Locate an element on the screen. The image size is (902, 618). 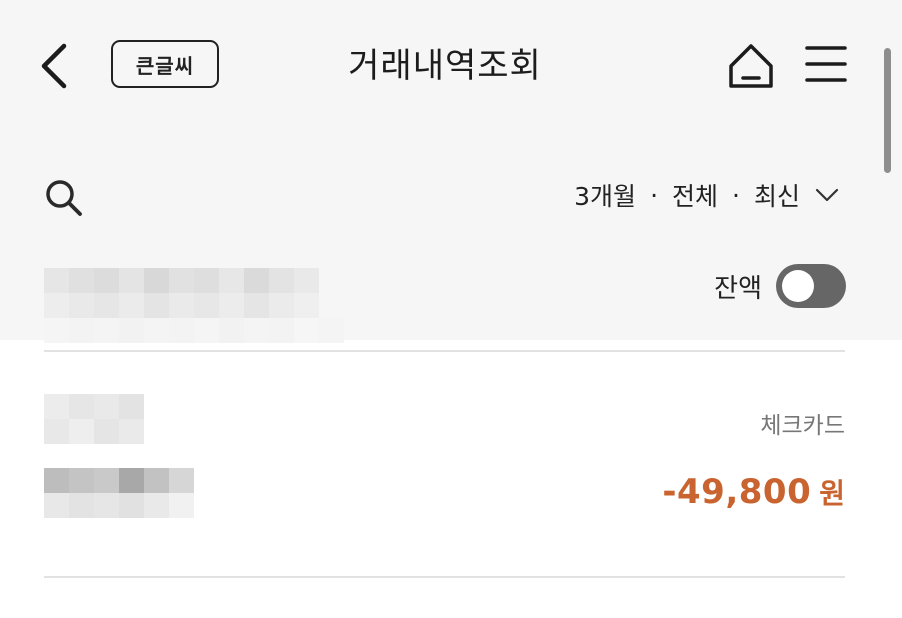
transaction-amount-value: -49,800 is located at coordinates (737, 492).